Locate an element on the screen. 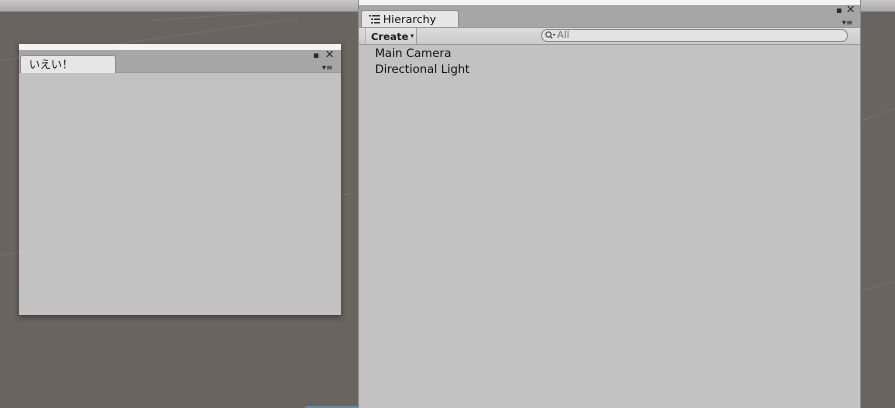 The image size is (895, 408). tab-hierarchy: Hierarchy is located at coordinates (410, 19).